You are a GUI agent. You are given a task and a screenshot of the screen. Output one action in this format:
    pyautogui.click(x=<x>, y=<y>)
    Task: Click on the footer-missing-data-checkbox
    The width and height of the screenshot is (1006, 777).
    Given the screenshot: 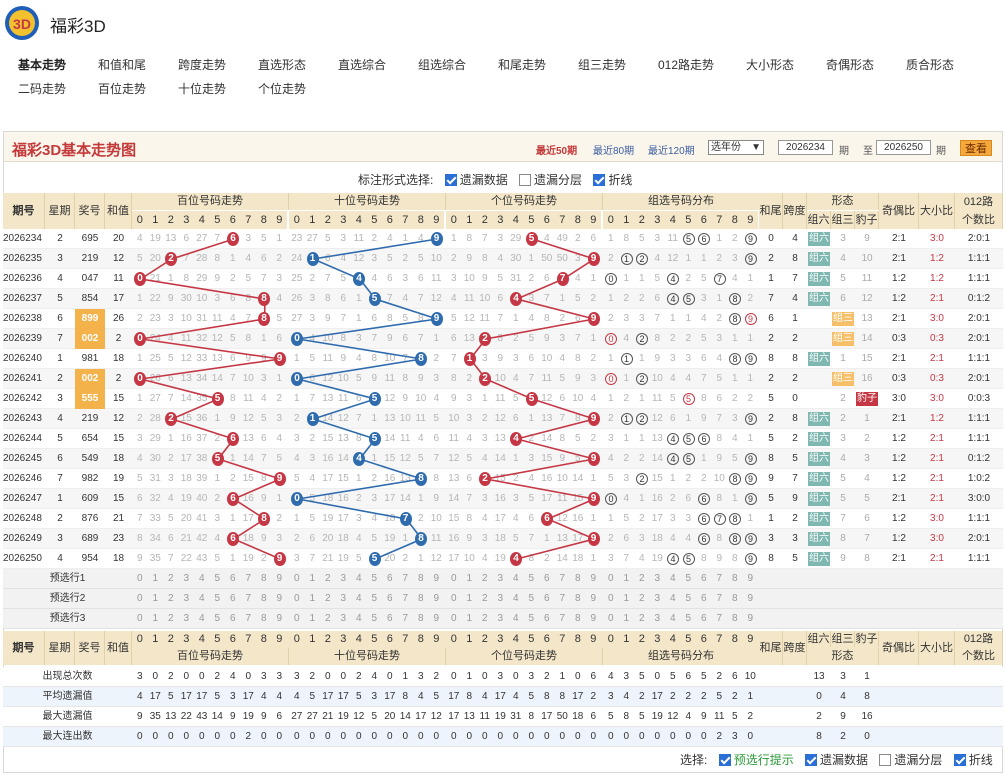 What is the action you would take?
    pyautogui.click(x=811, y=760)
    